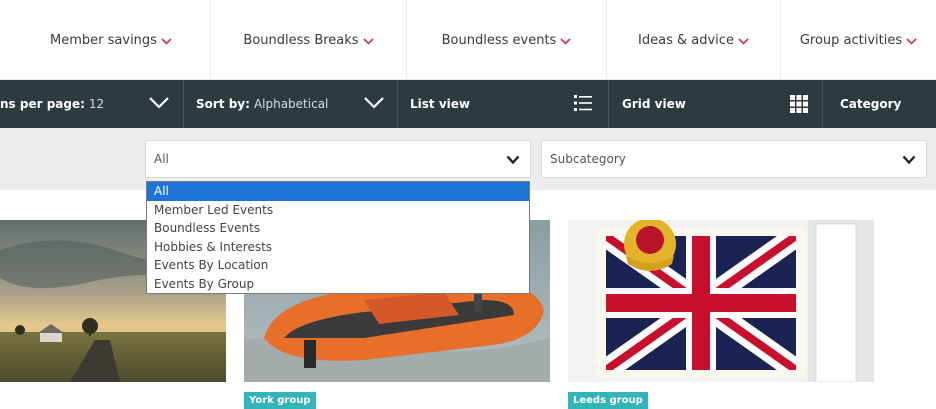 Image resolution: width=936 pixels, height=409 pixels. I want to click on dropdown-option-member-led-events: Member Led Events, so click(338, 210).